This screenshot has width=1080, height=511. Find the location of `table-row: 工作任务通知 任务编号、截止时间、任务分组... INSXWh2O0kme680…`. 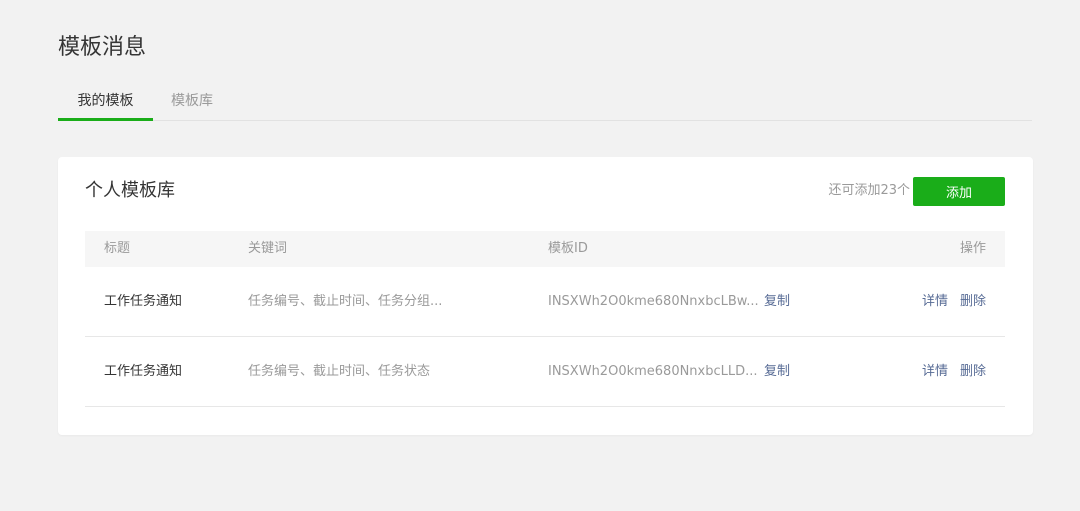

table-row: 工作任务通知 任务编号、截止时间、任务分组... INSXWh2O0kme680… is located at coordinates (545, 302).